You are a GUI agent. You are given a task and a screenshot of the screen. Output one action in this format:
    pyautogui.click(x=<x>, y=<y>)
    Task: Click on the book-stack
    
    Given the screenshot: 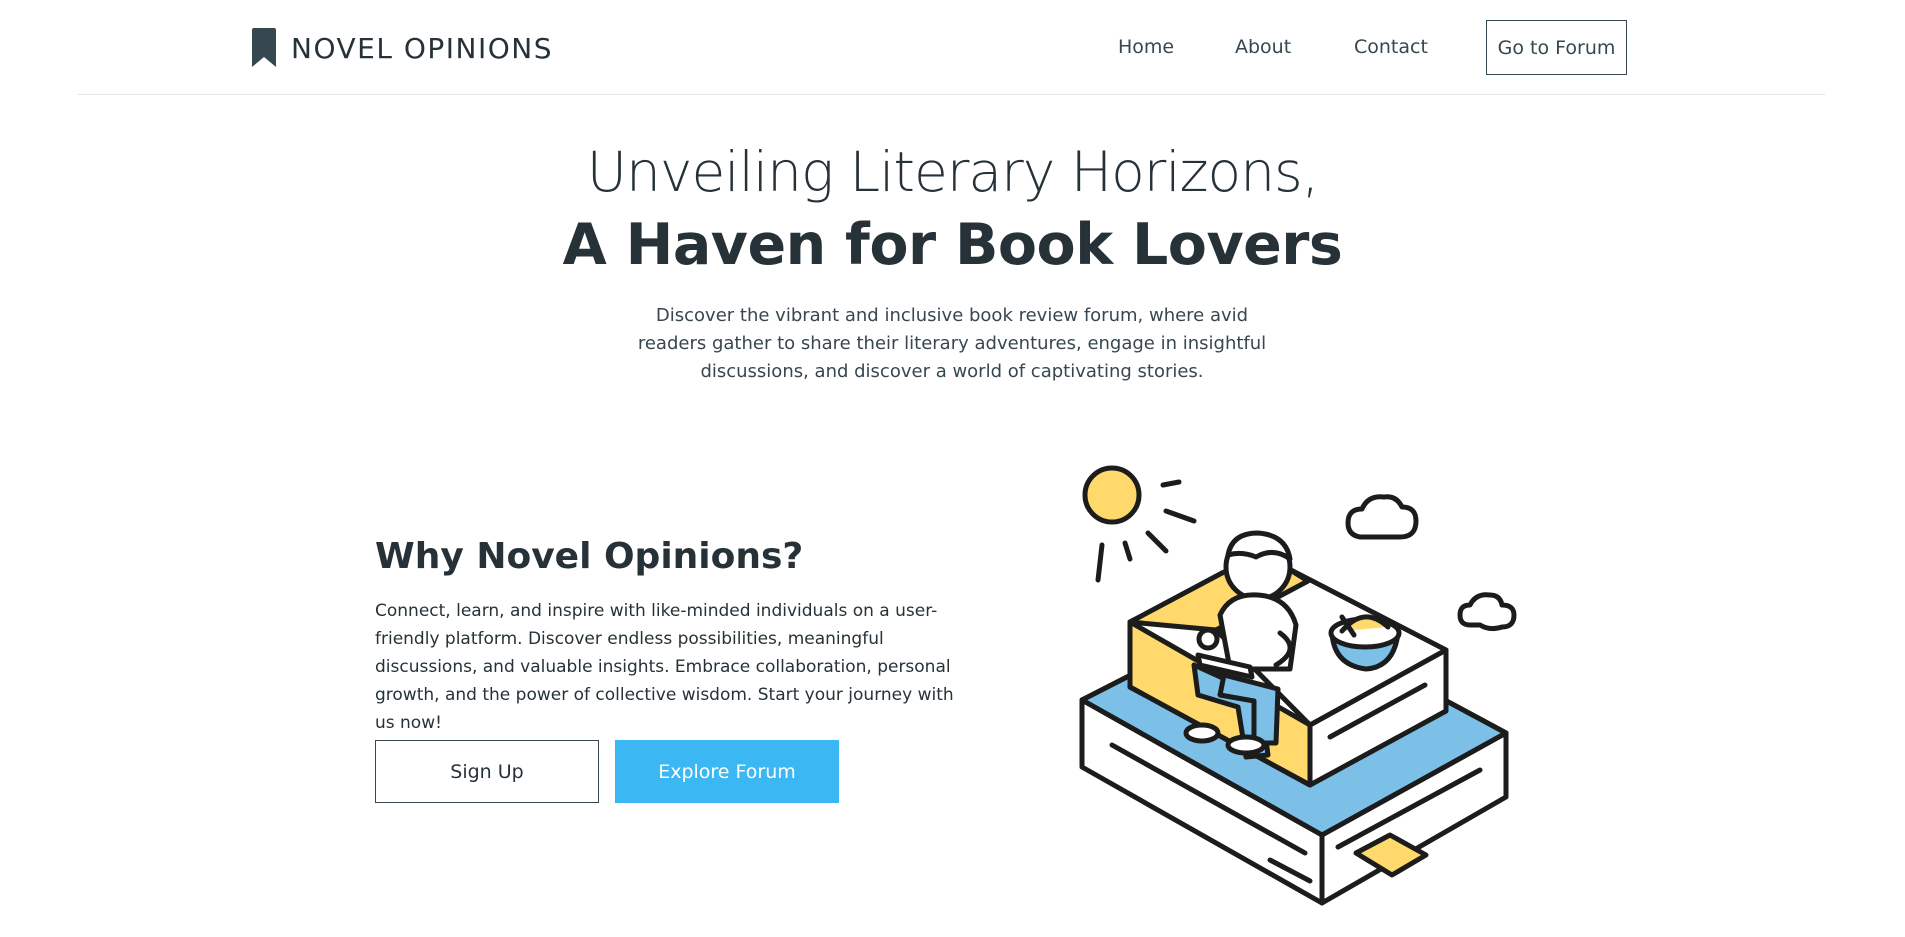 What is the action you would take?
    pyautogui.click(x=1294, y=718)
    